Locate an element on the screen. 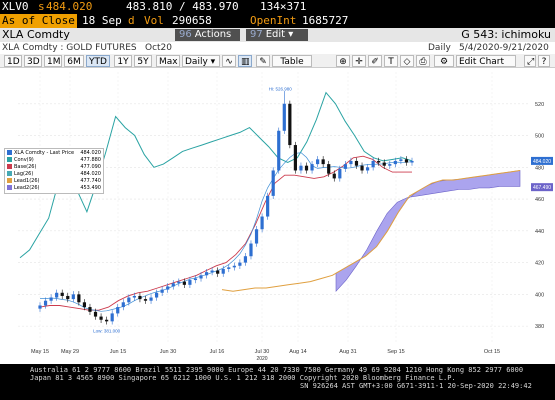  price-prefix: s is located at coordinates (41, 6).